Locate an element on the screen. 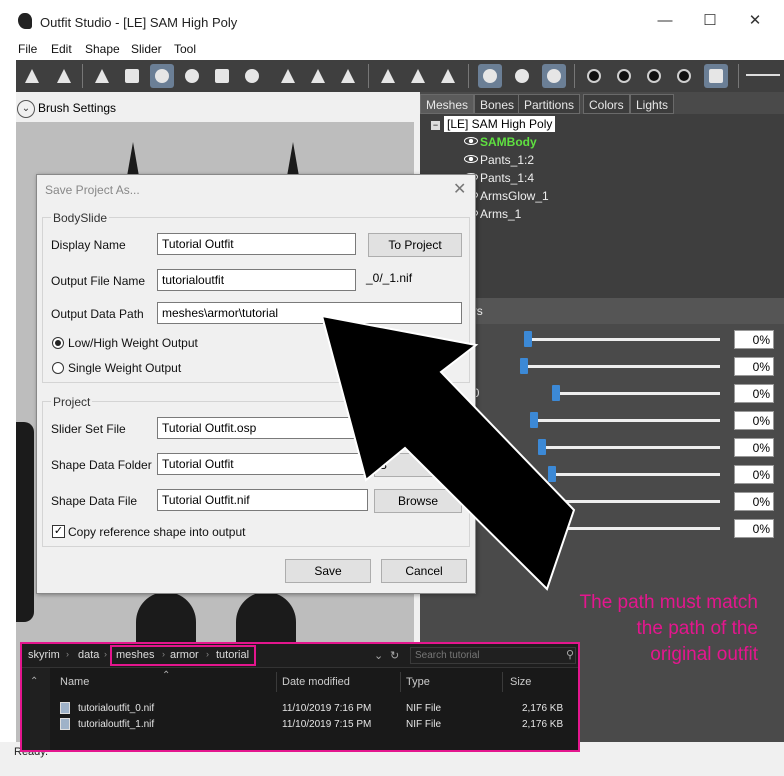  sort-ascending-icon: ⌃ is located at coordinates (166, 675).